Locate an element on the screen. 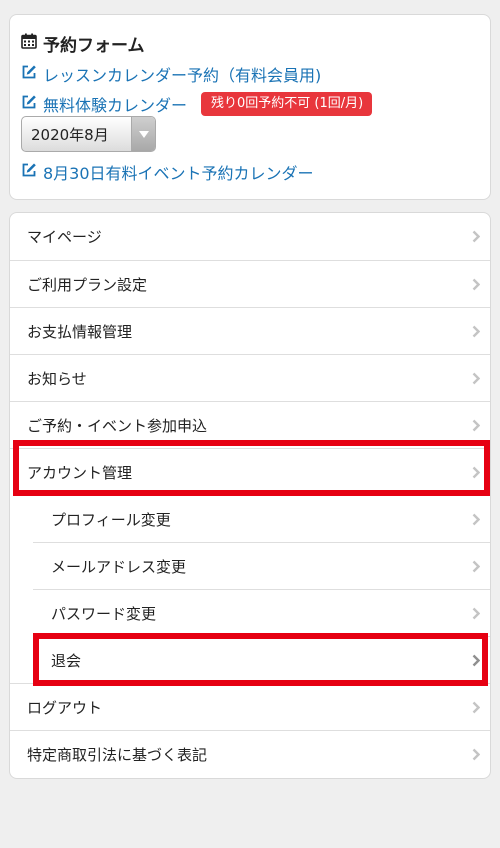 This screenshot has width=500, height=848. menu-item-mypage: マイページ is located at coordinates (250, 236).